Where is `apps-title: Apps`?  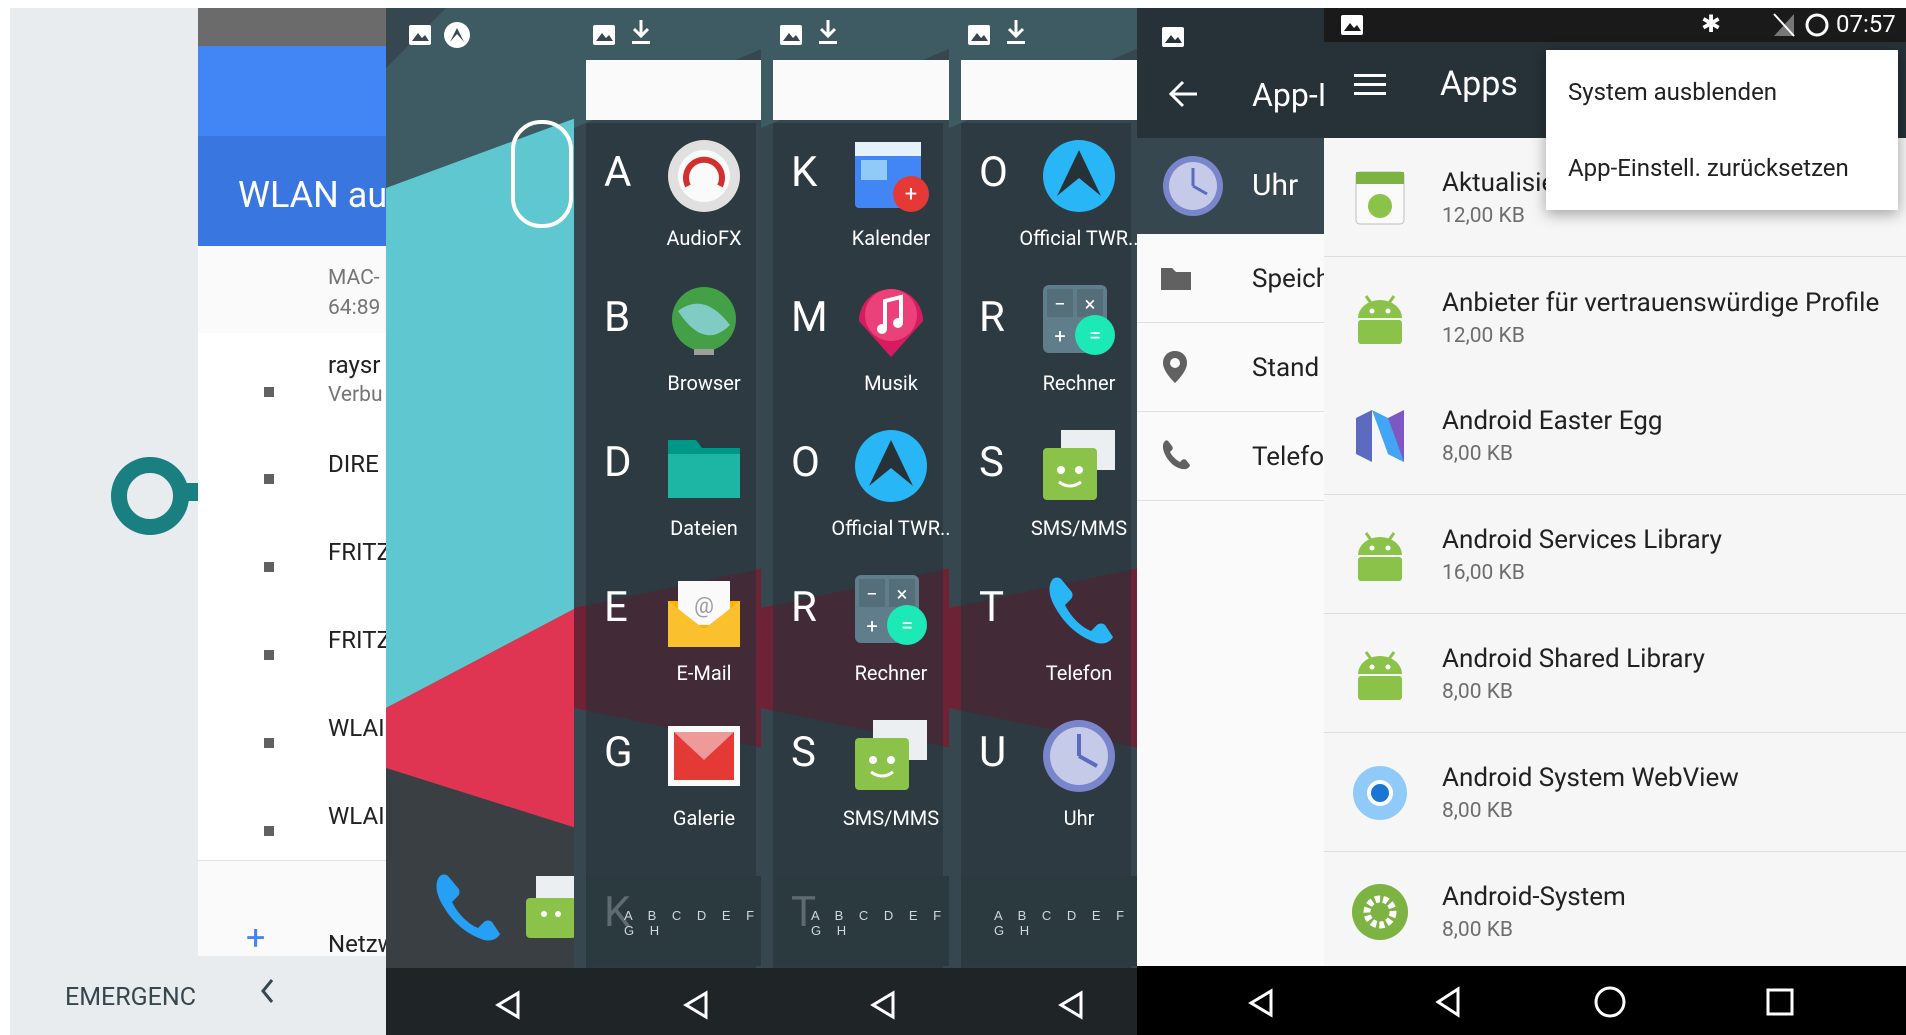 apps-title: Apps is located at coordinates (1479, 84).